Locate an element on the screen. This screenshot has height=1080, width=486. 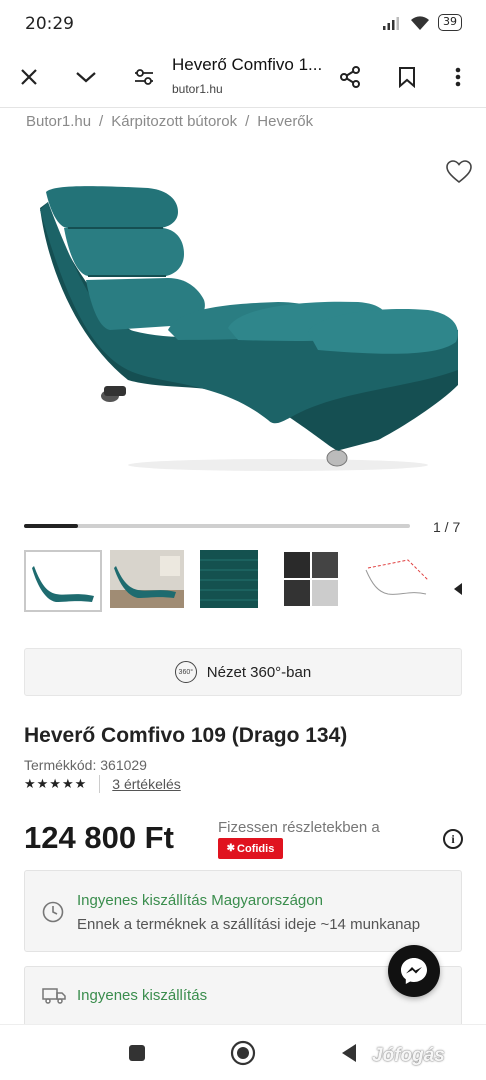
info-icon: i is located at coordinates (453, 839).